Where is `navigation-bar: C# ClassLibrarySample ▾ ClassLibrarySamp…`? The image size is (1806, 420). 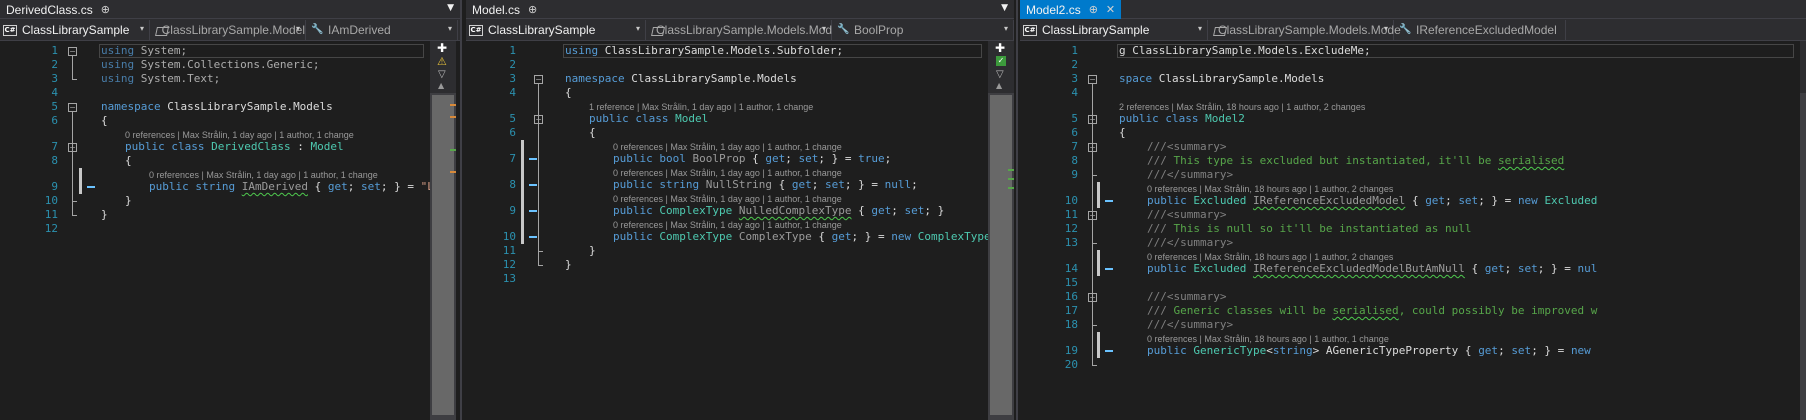
navigation-bar: C# ClassLibrarySample ▾ ClassLibrarySamp… is located at coordinates (230, 30).